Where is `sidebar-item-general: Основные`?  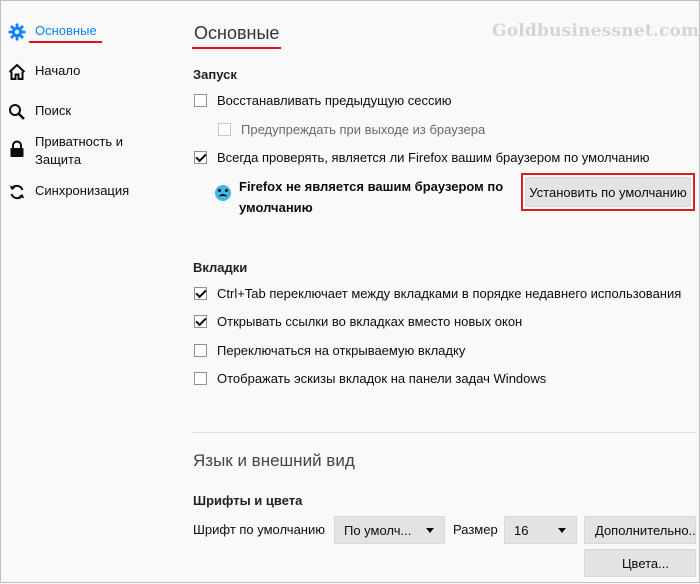 sidebar-item-general: Основные is located at coordinates (52, 32).